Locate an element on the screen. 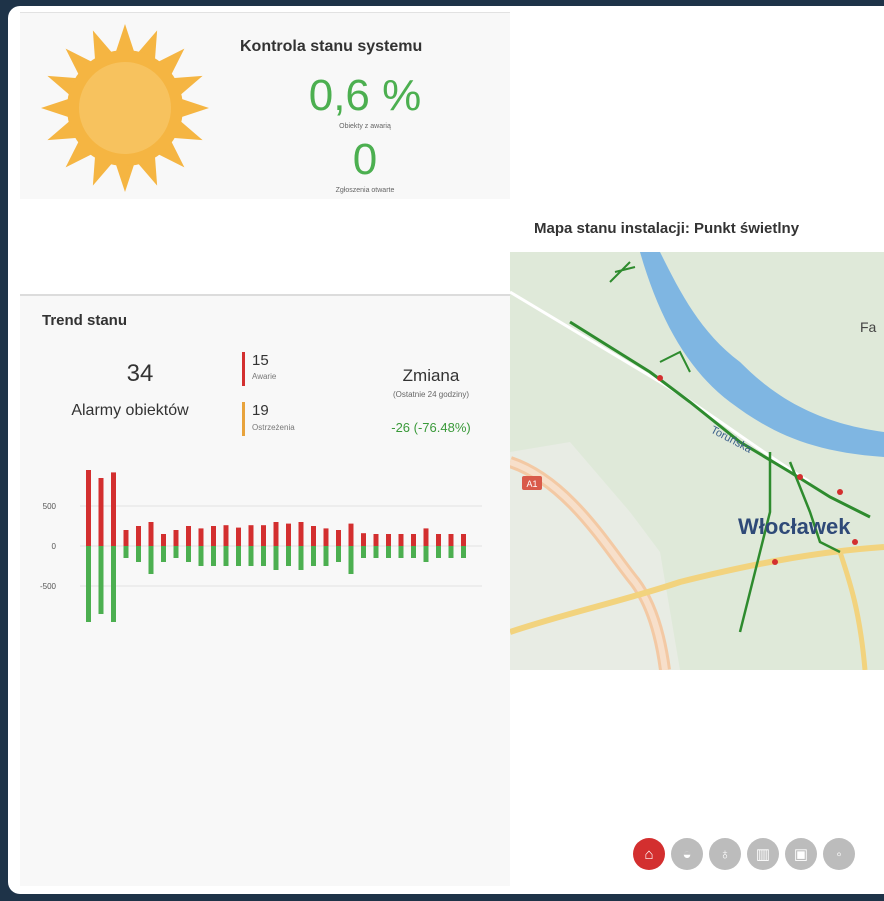 This screenshot has height=901, width=884. home-icon: ⌂ is located at coordinates (649, 854).